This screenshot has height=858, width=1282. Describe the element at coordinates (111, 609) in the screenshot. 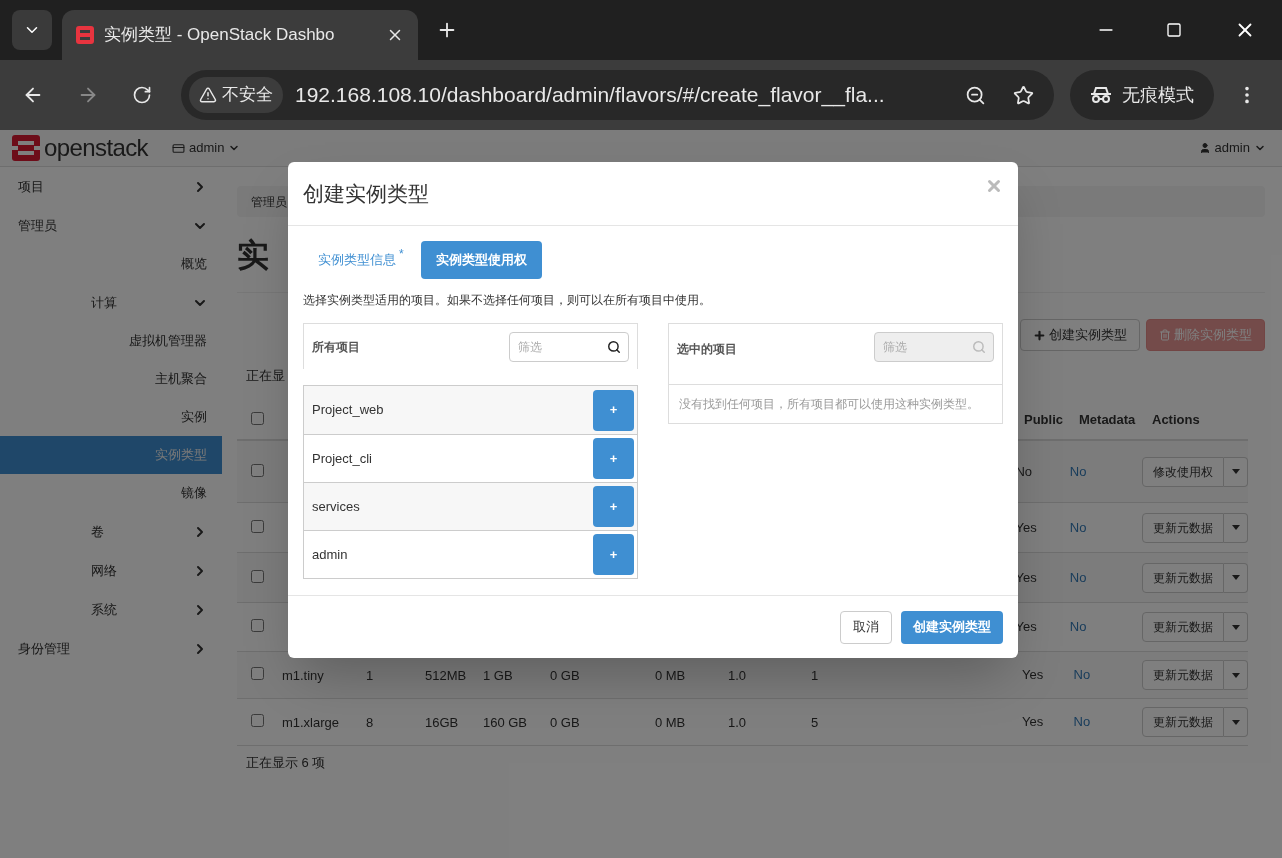

I see `sidebar-group: 系统` at that location.